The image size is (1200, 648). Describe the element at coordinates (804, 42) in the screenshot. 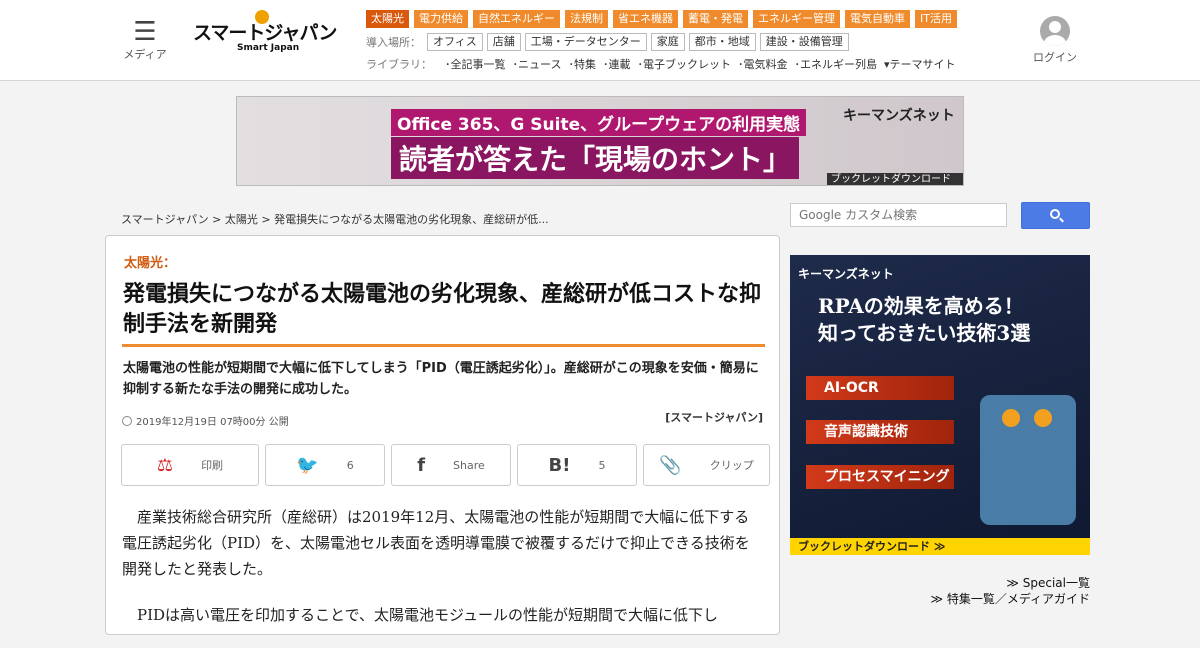

I see `place-link: 建設・設備管理` at that location.